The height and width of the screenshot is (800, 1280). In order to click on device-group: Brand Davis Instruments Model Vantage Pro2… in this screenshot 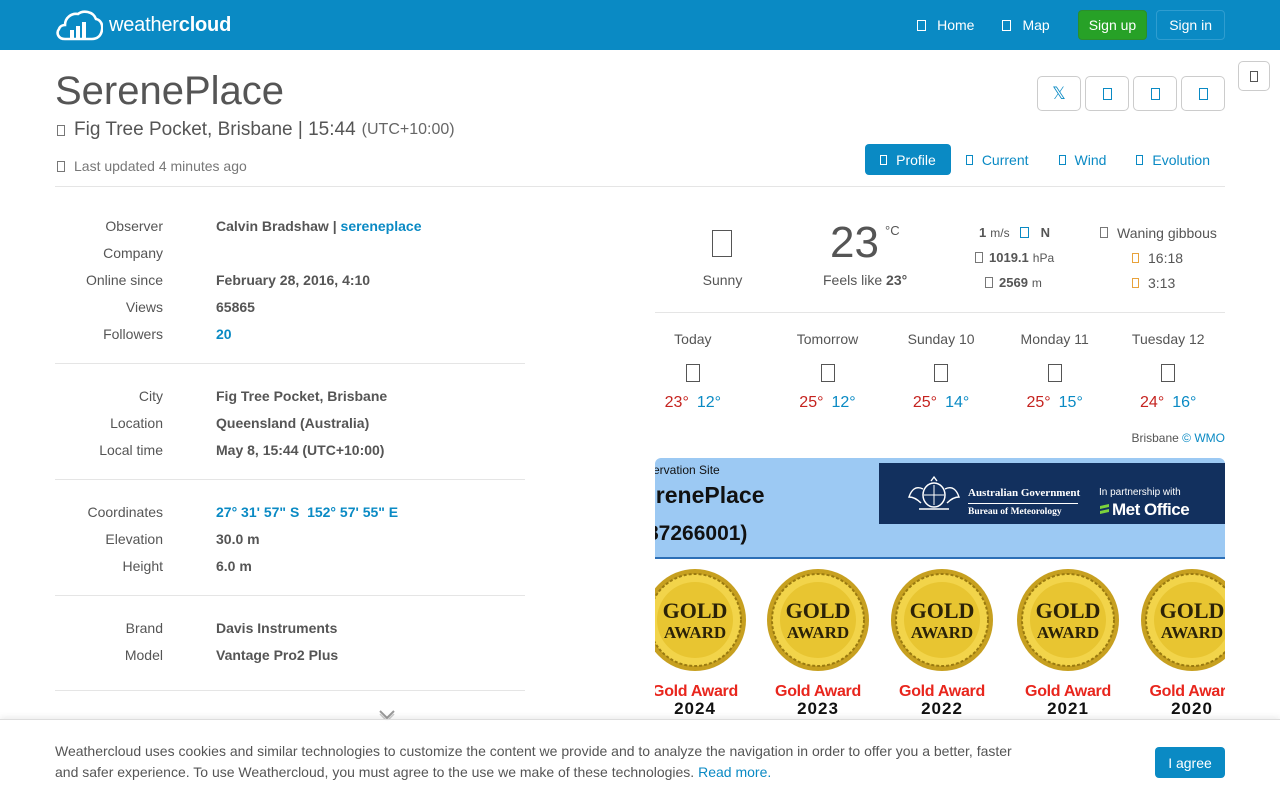, I will do `click(290, 652)`.